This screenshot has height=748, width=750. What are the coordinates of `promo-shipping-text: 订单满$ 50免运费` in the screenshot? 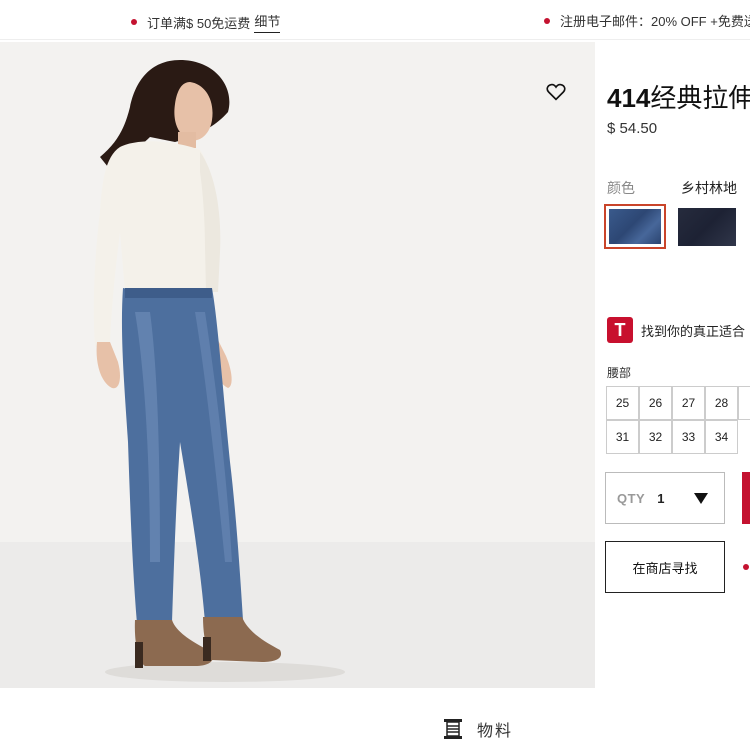 It's located at (199, 23).